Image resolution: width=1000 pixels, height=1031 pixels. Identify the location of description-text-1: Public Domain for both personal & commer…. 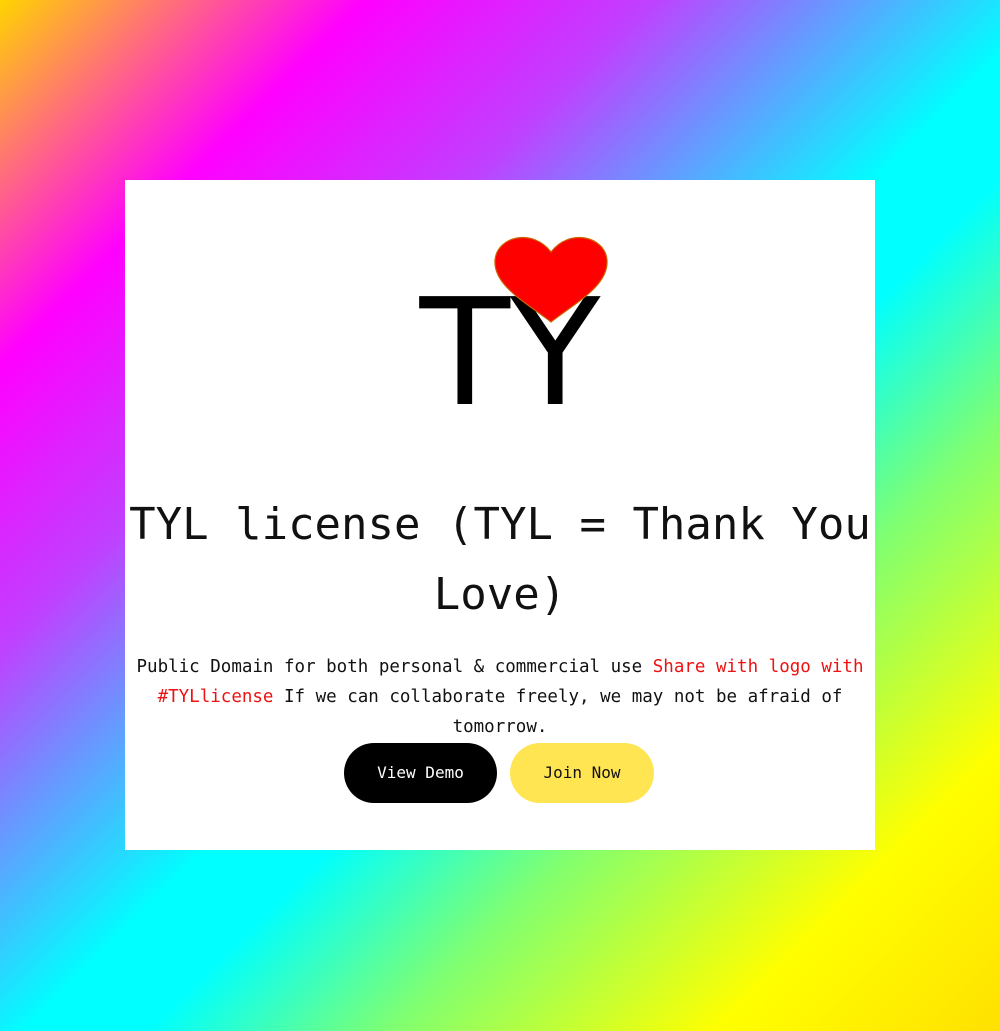
(394, 667).